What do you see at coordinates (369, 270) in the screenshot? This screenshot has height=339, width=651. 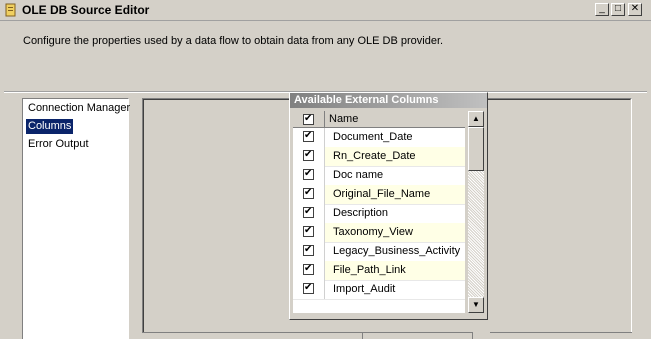 I see `column-name: File_Path_Link` at bounding box center [369, 270].